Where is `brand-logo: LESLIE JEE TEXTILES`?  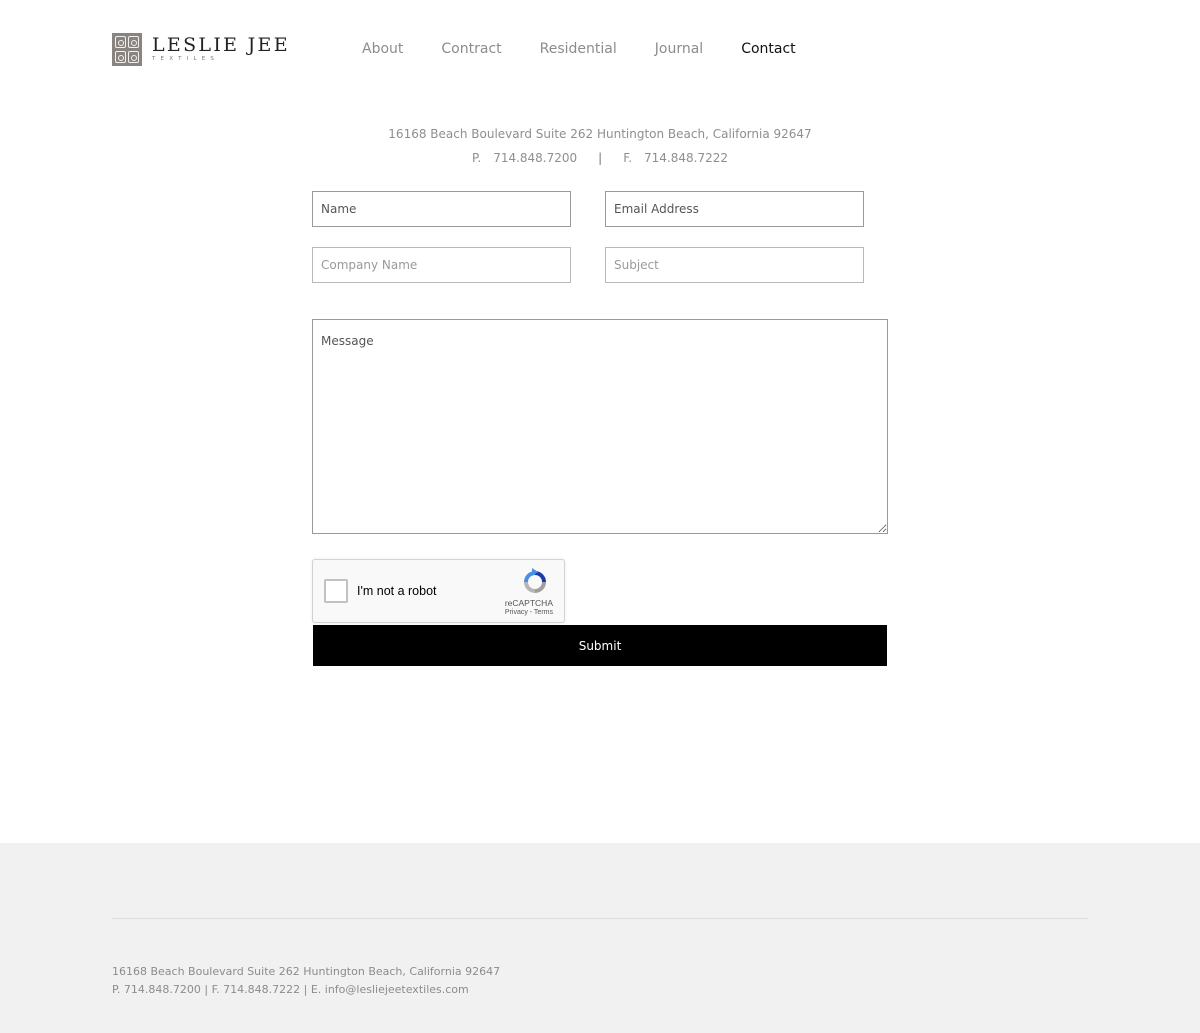
brand-logo: LESLIE JEE TEXTILES is located at coordinates (201, 49).